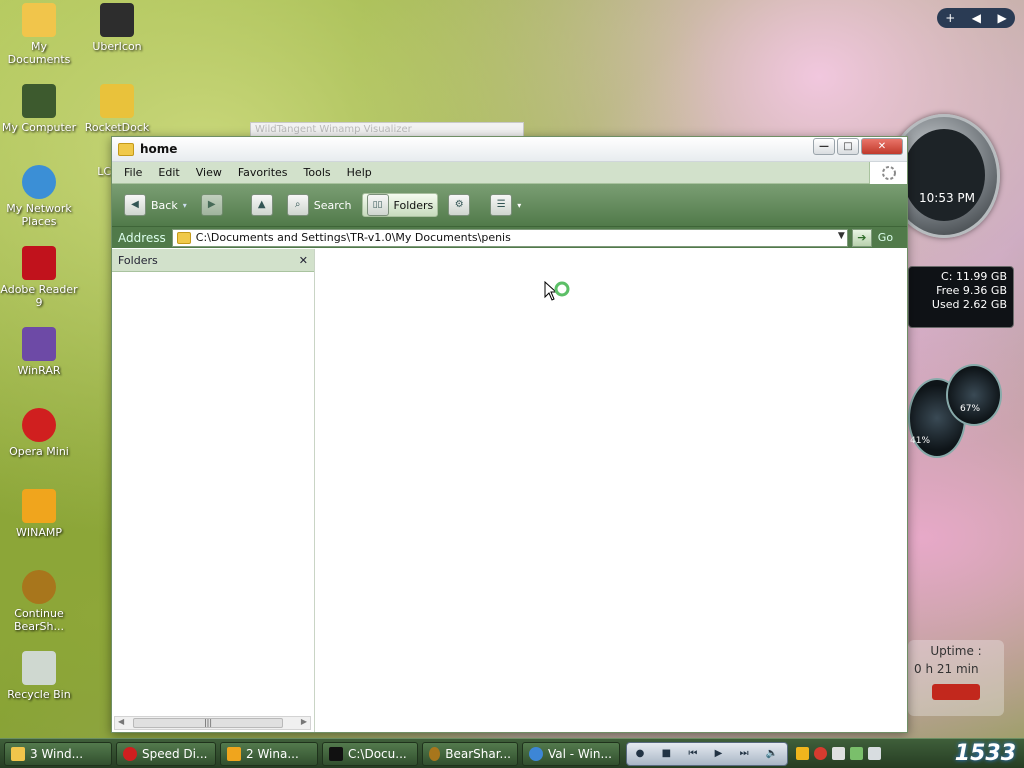 The width and height of the screenshot is (1024, 768). Describe the element at coordinates (262, 205) in the screenshot. I see `up-button: ▲` at that location.